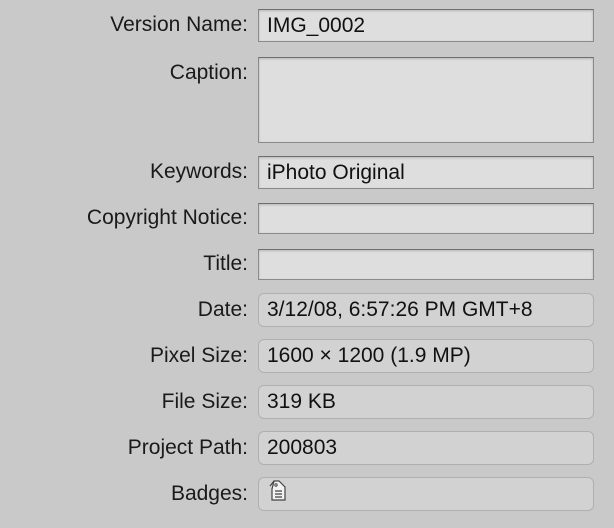 The image size is (614, 528). I want to click on file-size-value: 319 KB, so click(426, 402).